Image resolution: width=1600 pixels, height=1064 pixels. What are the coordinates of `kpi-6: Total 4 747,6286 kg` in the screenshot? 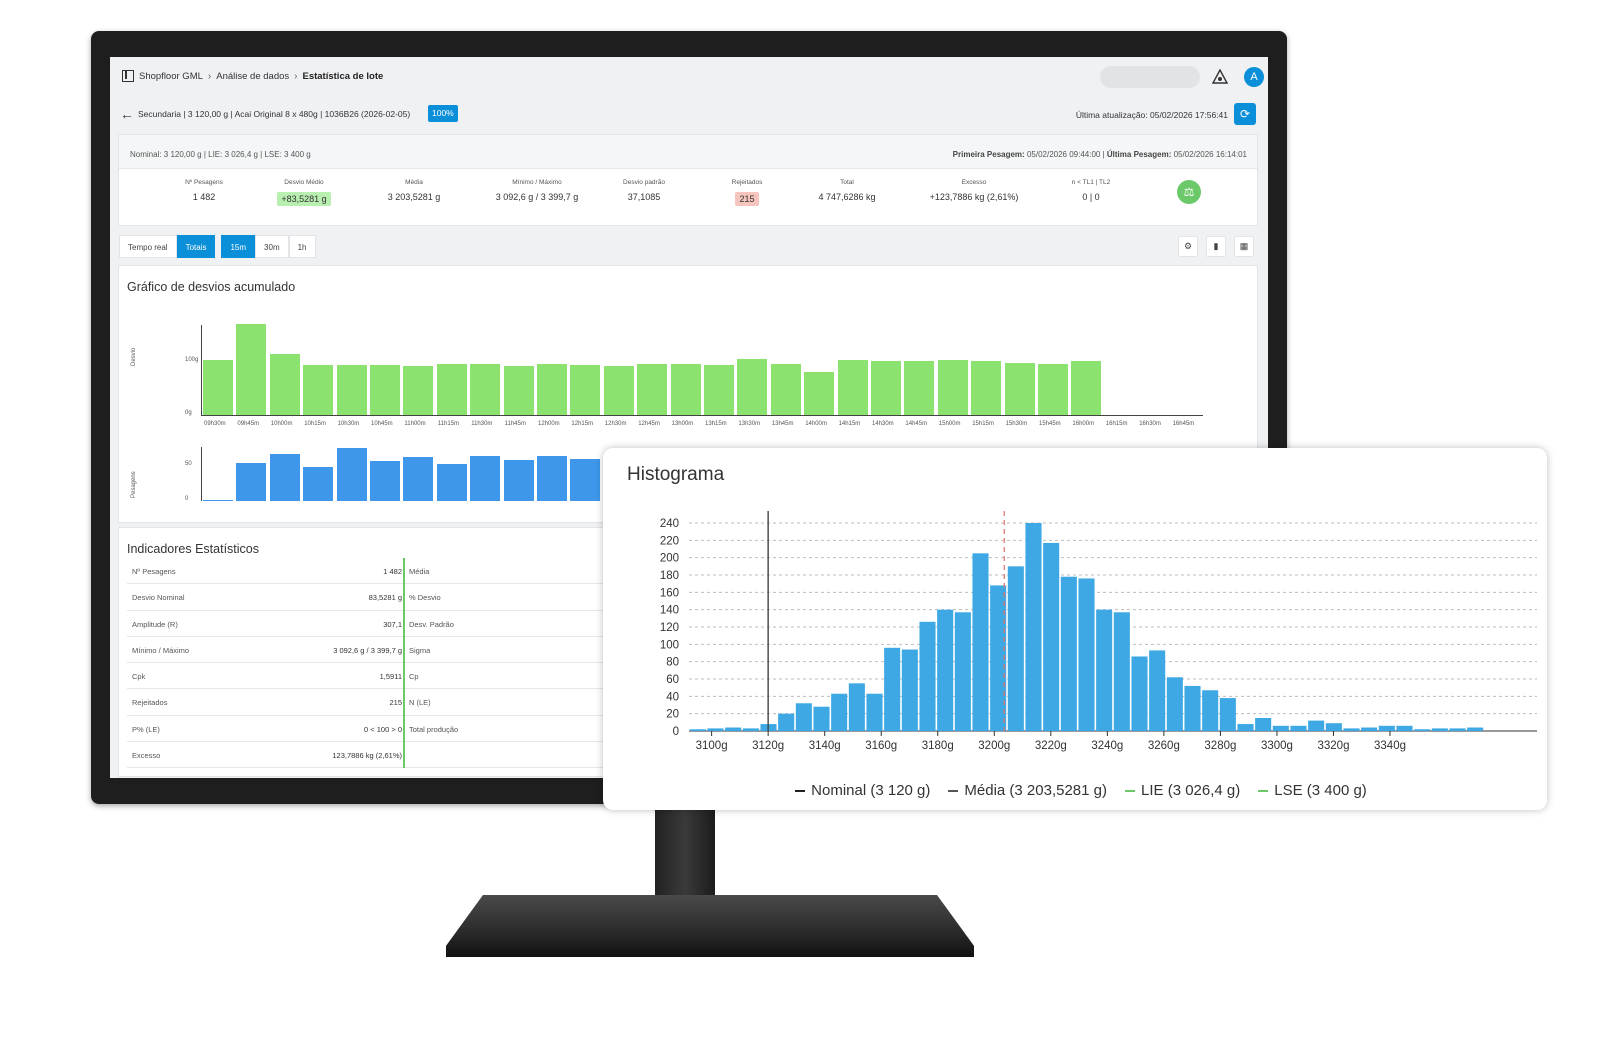 It's located at (847, 190).